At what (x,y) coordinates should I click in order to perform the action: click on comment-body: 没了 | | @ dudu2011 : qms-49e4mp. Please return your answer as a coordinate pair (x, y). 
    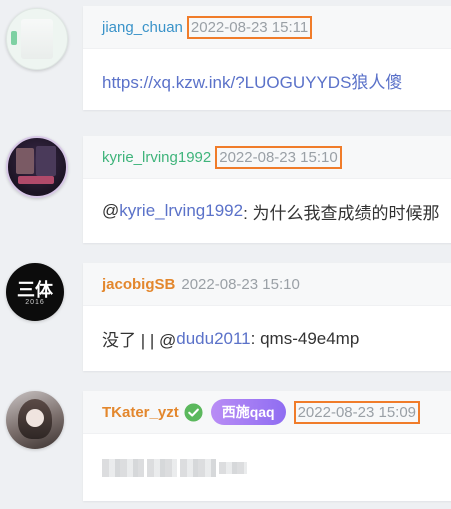
    Looking at the image, I should click on (267, 338).